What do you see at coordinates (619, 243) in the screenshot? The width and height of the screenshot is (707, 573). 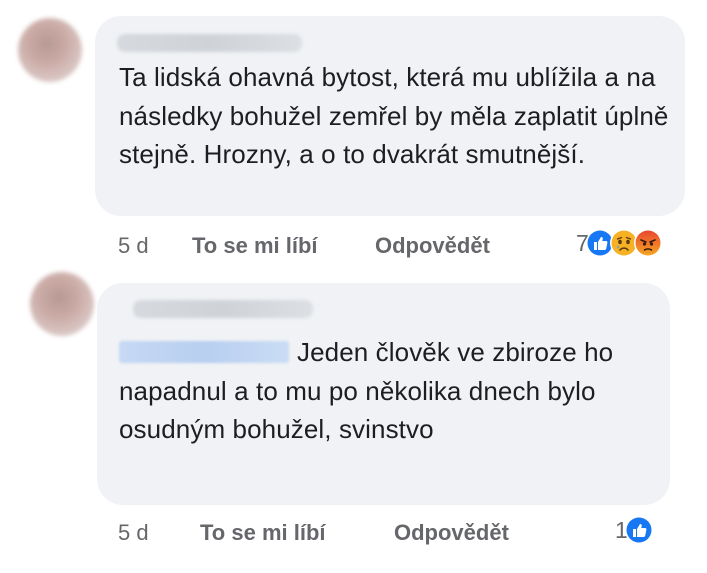 I see `reaction-summary: 7` at bounding box center [619, 243].